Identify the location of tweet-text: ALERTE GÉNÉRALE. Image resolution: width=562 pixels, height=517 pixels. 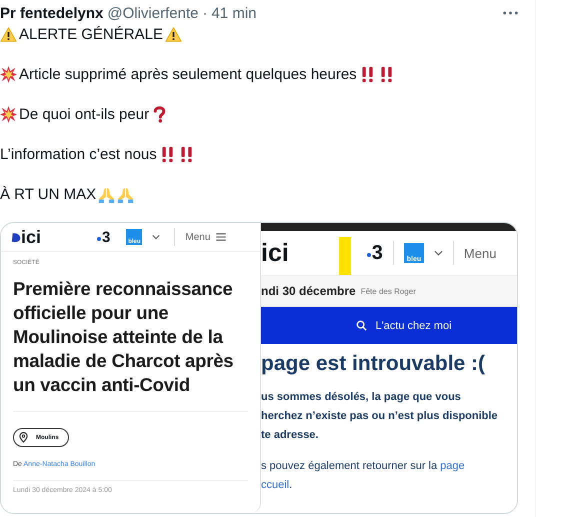
(91, 34).